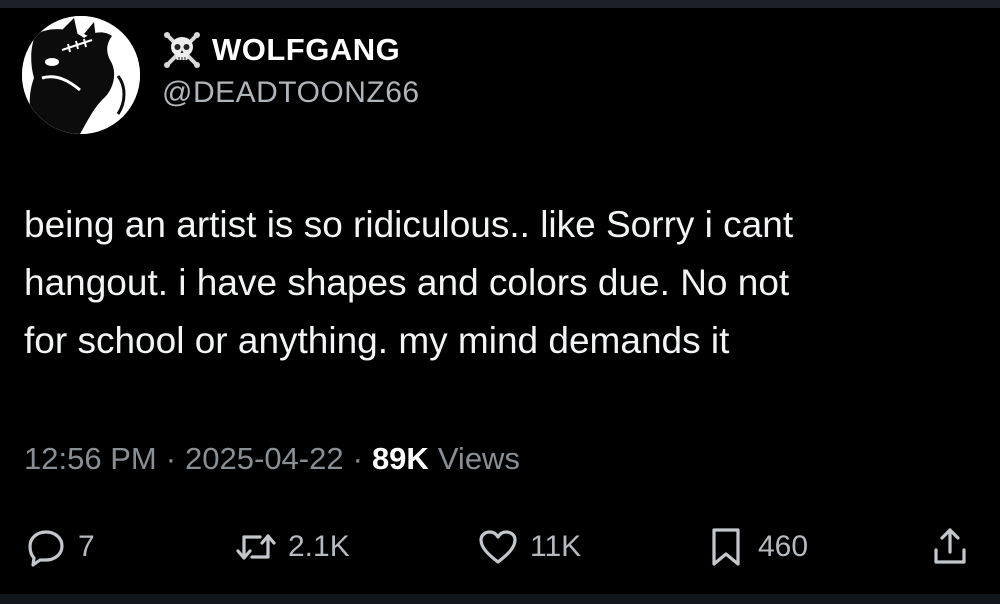  What do you see at coordinates (319, 546) in the screenshot?
I see `retweet-count: 2.1K` at bounding box center [319, 546].